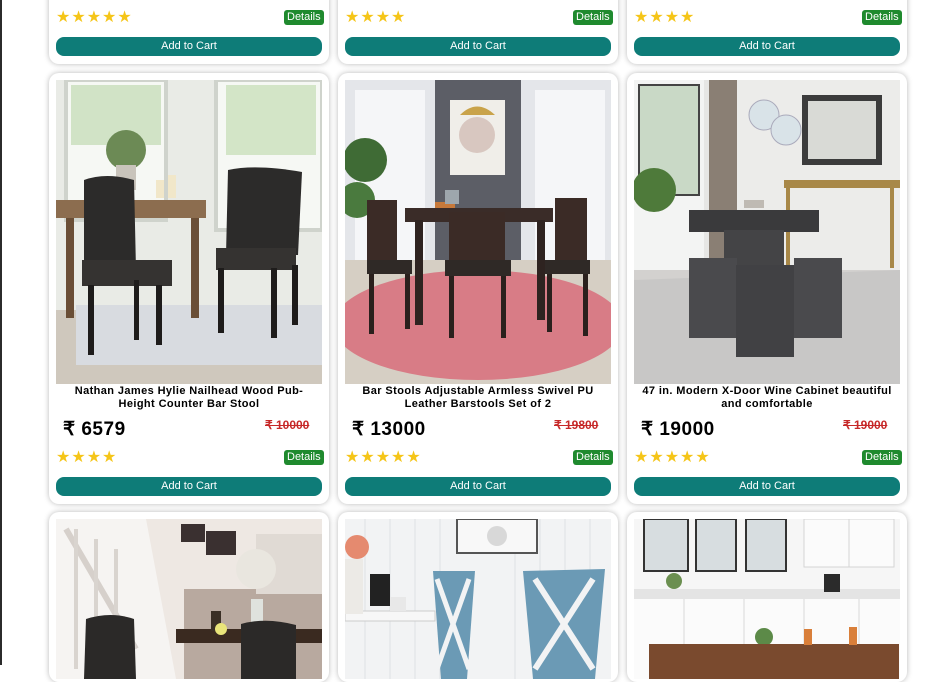 The image size is (950, 682). Describe the element at coordinates (478, 32) in the screenshot. I see `product-card-top-2: ★★★★ Details Add to Cart` at that location.